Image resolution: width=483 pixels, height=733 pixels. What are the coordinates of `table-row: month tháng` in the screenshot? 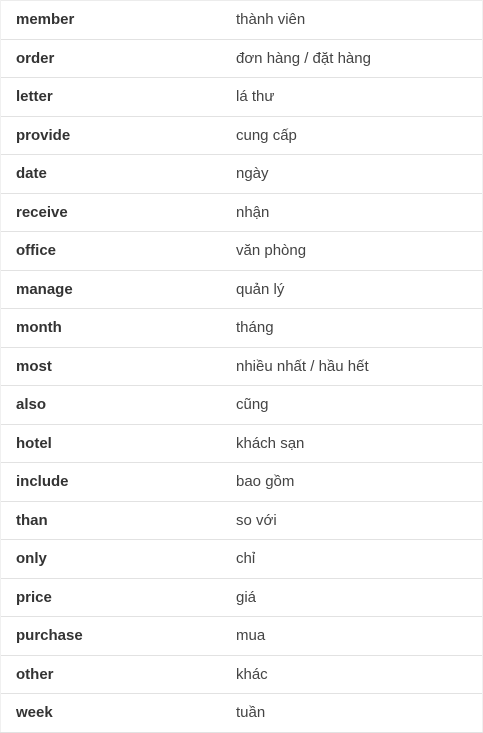 It's located at (241, 328).